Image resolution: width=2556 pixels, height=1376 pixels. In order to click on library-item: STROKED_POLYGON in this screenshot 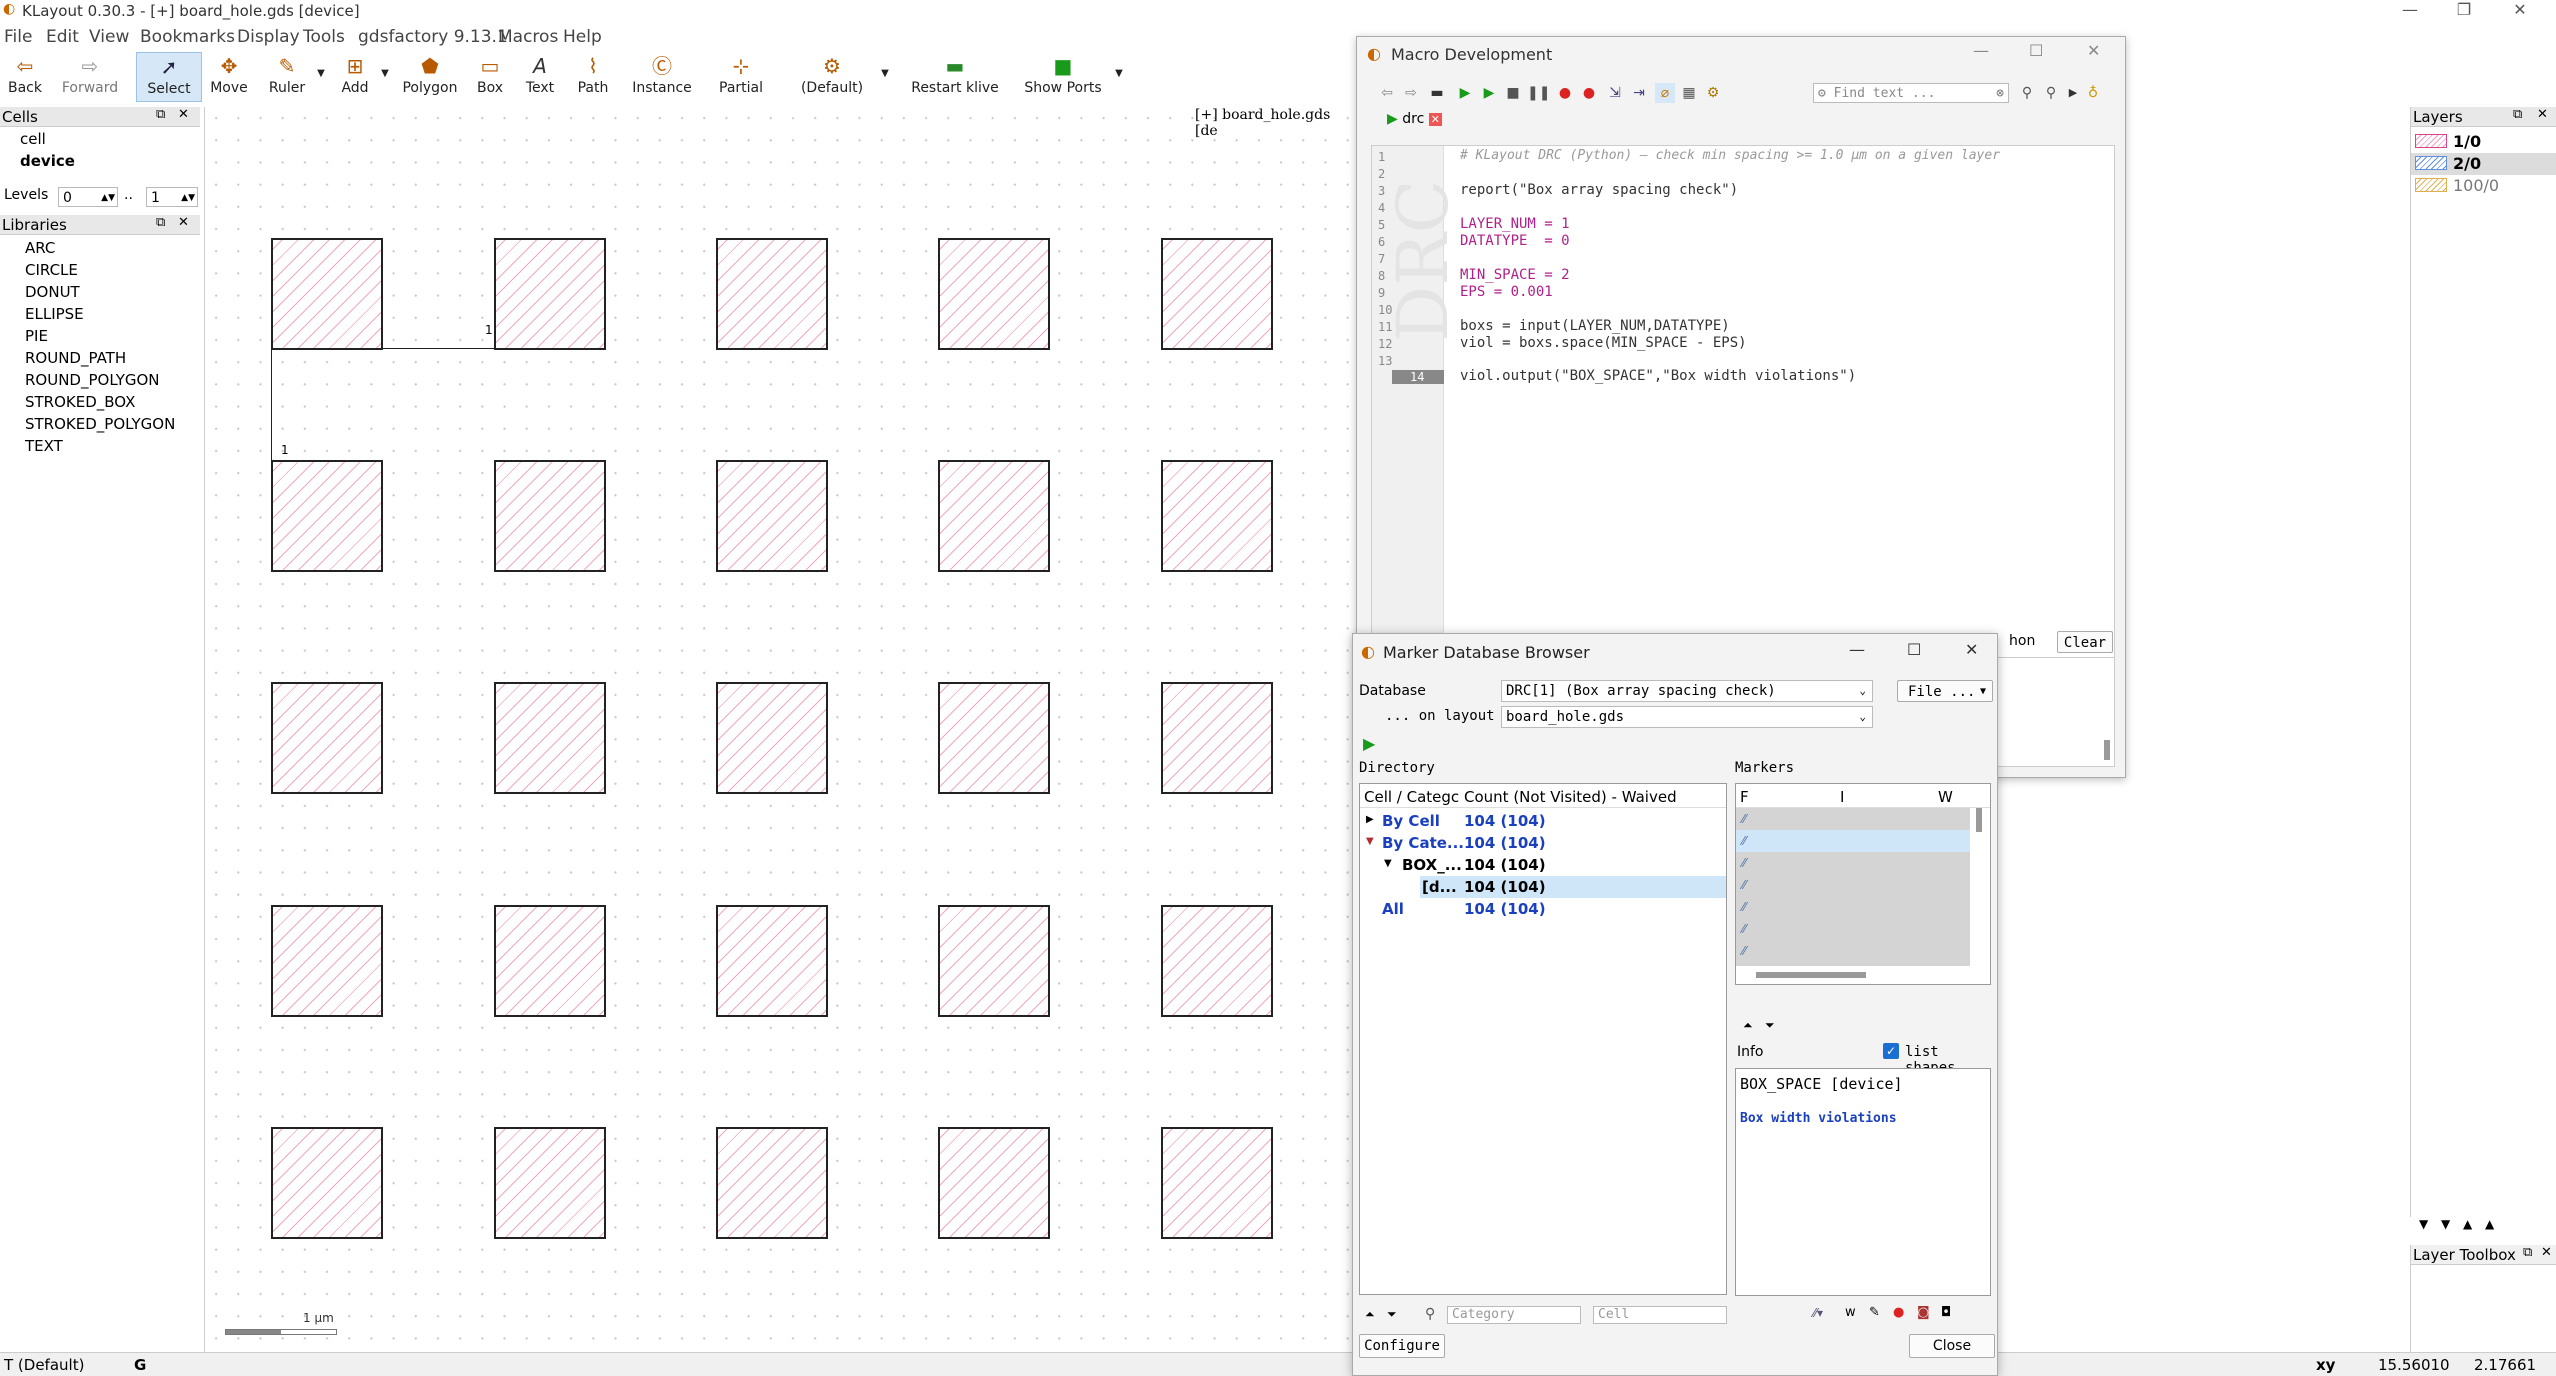, I will do `click(100, 424)`.